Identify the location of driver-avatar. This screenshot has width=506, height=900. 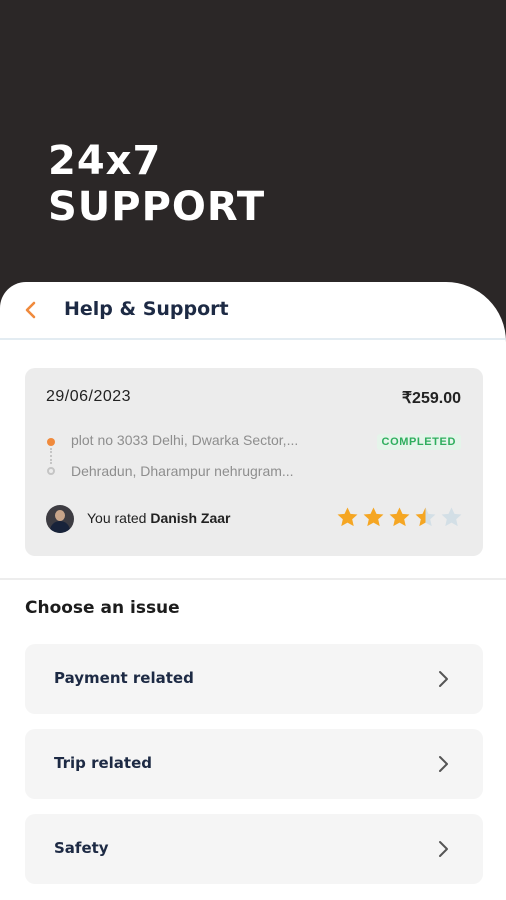
(60, 519).